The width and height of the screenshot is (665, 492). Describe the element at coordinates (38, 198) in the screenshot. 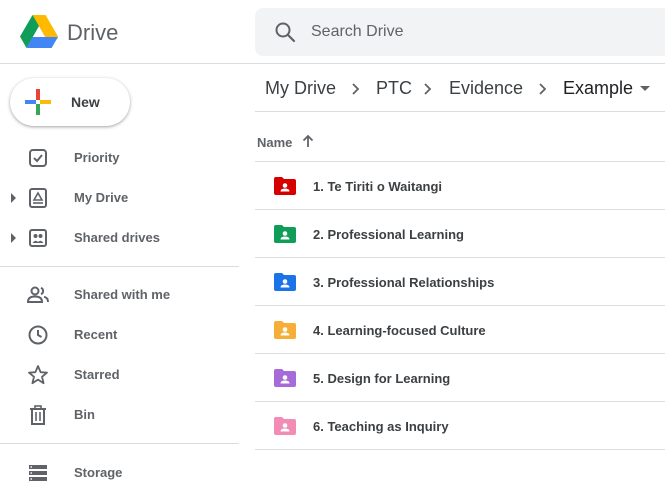

I see `my-drive-icon` at that location.